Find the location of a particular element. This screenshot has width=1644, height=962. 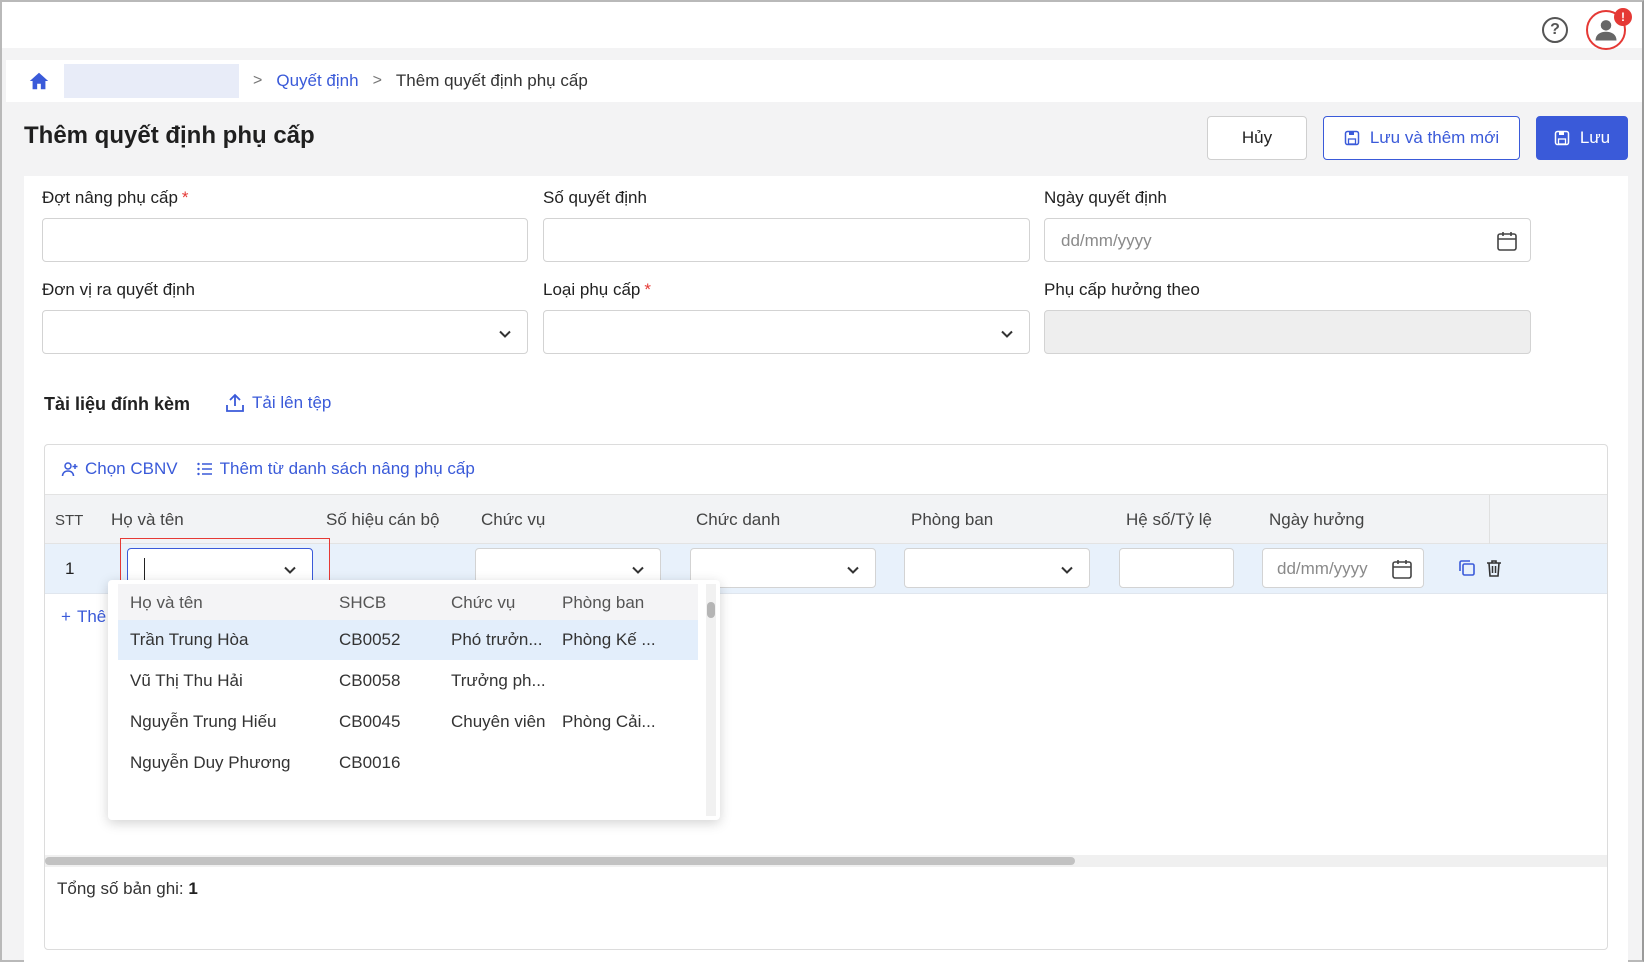

horizontal-scrollbar is located at coordinates (826, 861).